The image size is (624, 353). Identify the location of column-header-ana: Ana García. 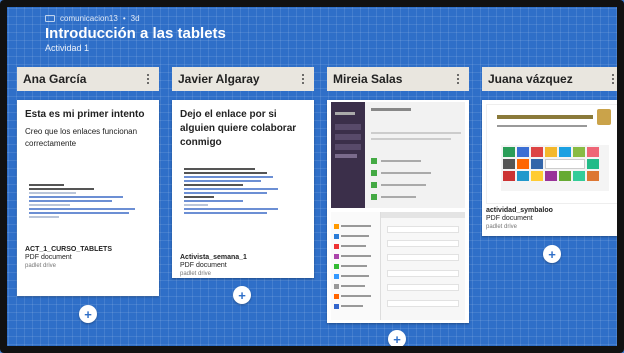
(88, 79).